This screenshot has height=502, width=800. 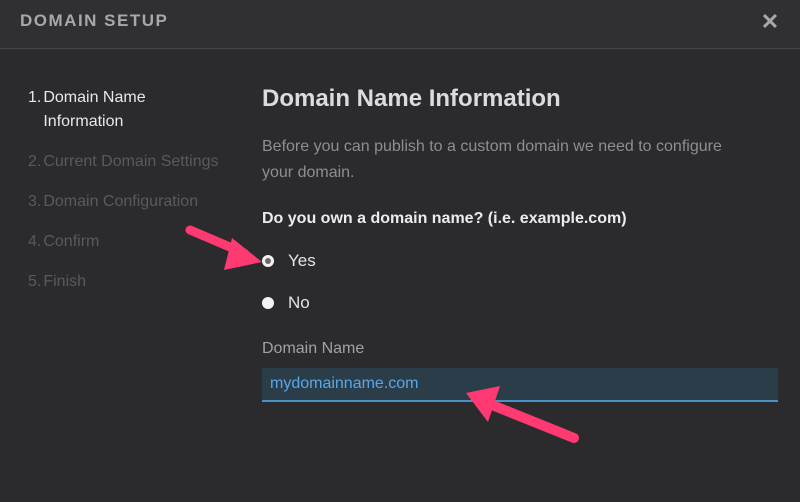 I want to click on close-button: ✕, so click(x=770, y=22).